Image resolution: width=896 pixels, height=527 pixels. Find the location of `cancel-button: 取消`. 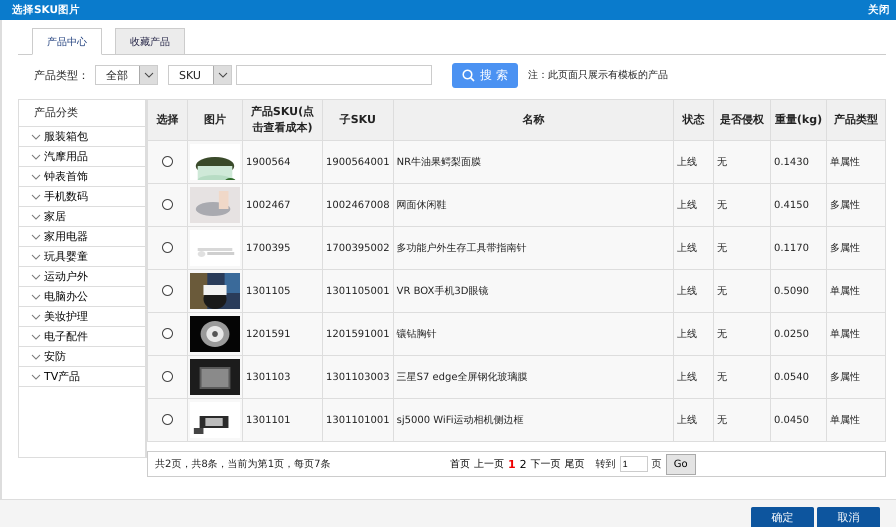

cancel-button: 取消 is located at coordinates (848, 517).